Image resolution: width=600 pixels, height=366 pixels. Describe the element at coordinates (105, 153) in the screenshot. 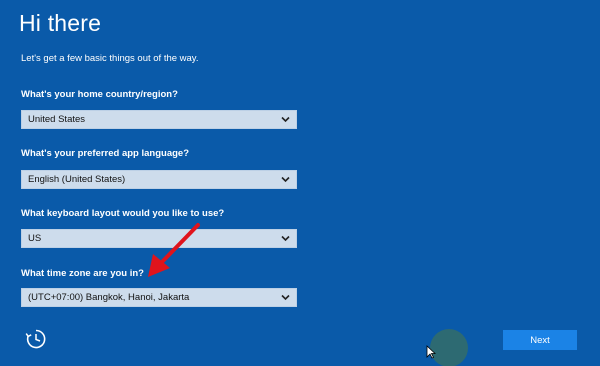

I see `app-language-label: What's your preferred app language?` at that location.